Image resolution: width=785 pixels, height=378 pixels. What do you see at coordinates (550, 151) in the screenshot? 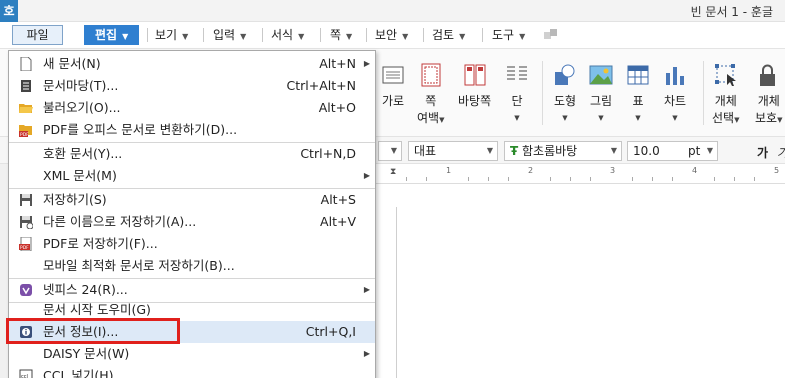
I see `font-value: 함초롬바탕` at bounding box center [550, 151].